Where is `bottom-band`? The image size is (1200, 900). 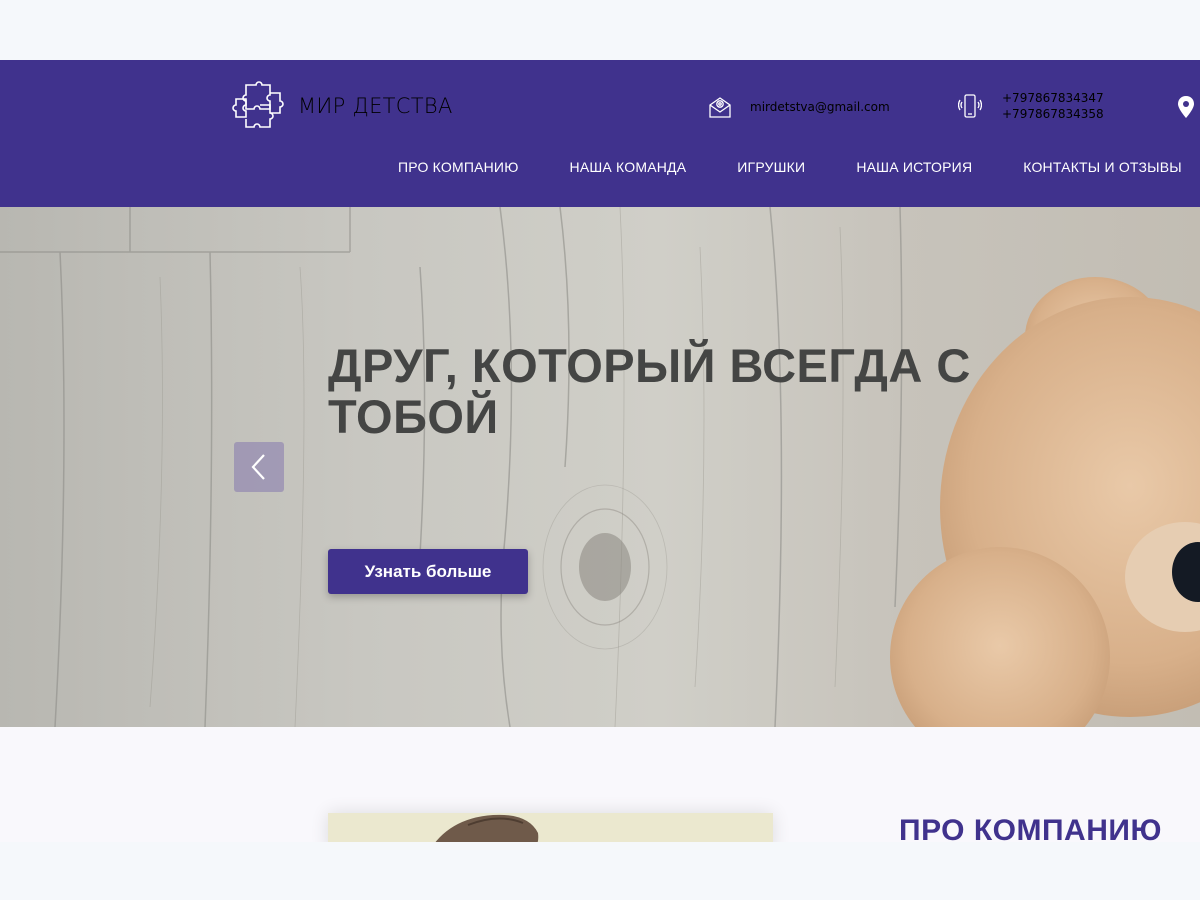 bottom-band is located at coordinates (600, 871).